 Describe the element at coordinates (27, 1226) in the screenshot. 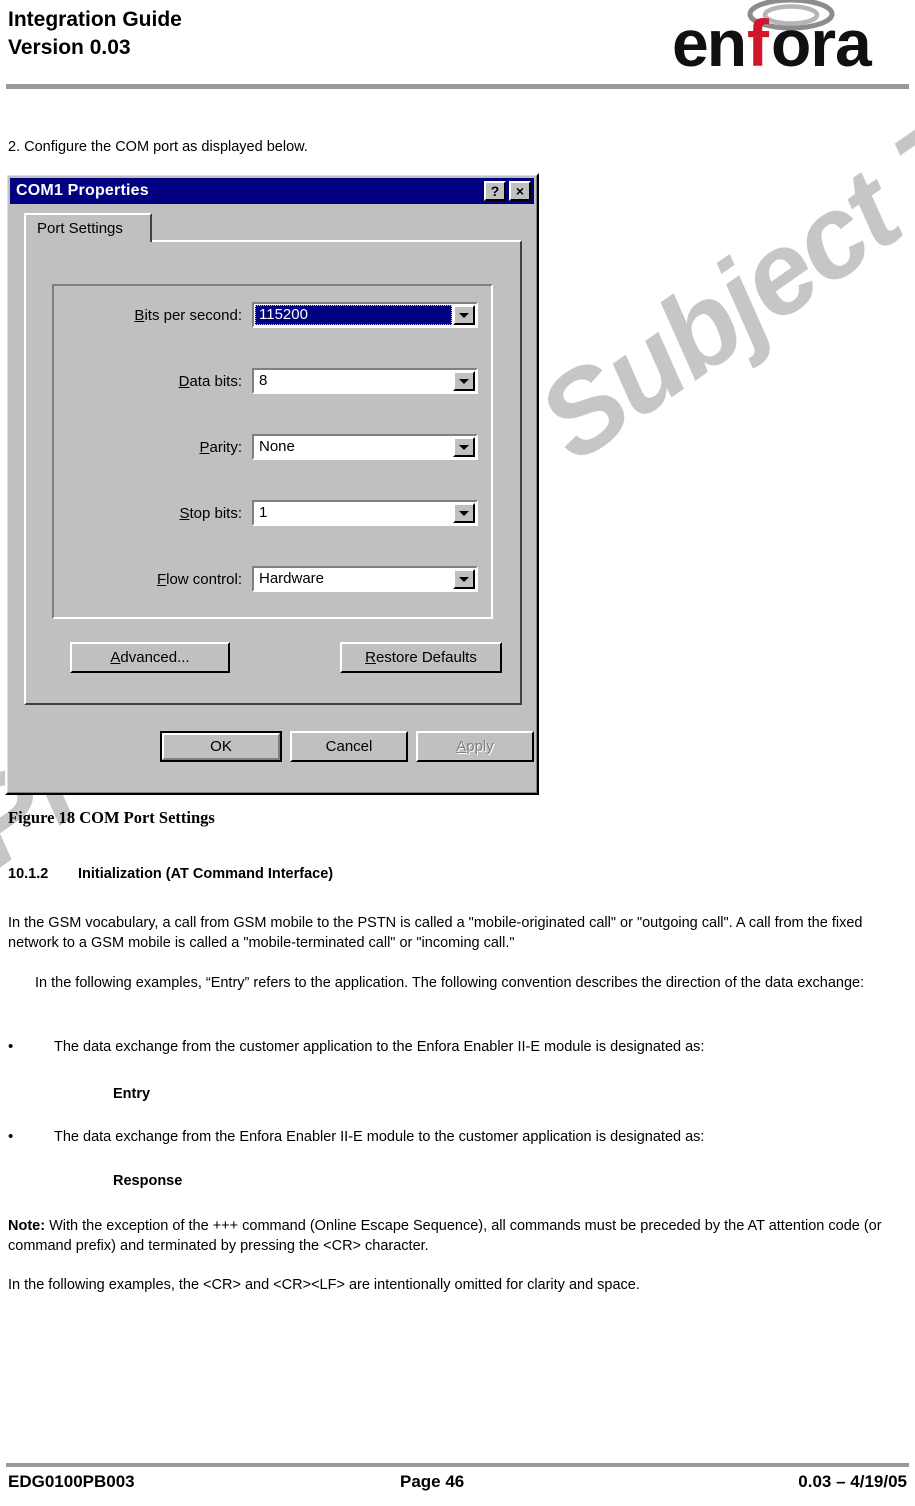

I see `note-label: Note:` at that location.